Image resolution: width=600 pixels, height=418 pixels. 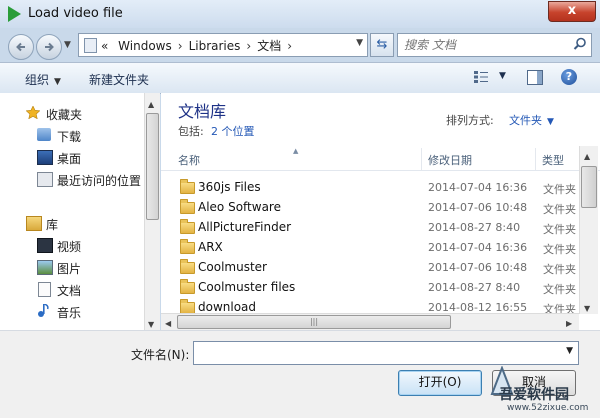 What do you see at coordinates (370, 228) in the screenshot?
I see `file-row: AllPictureFinder 2014-08-27 8:40 文件夹` at bounding box center [370, 228].